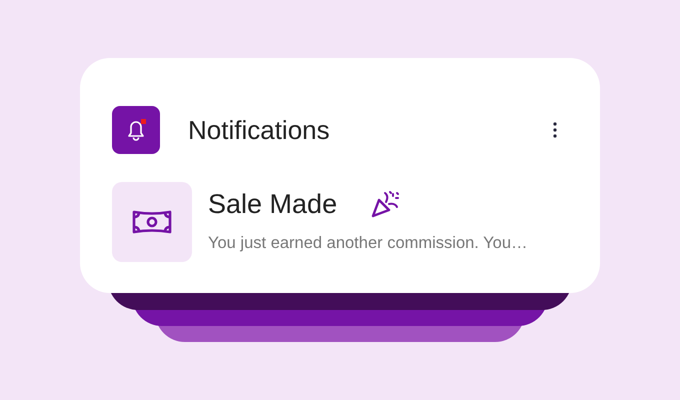 The width and height of the screenshot is (680, 400). Describe the element at coordinates (273, 204) in the screenshot. I see `notification-title: Sale Made` at that location.